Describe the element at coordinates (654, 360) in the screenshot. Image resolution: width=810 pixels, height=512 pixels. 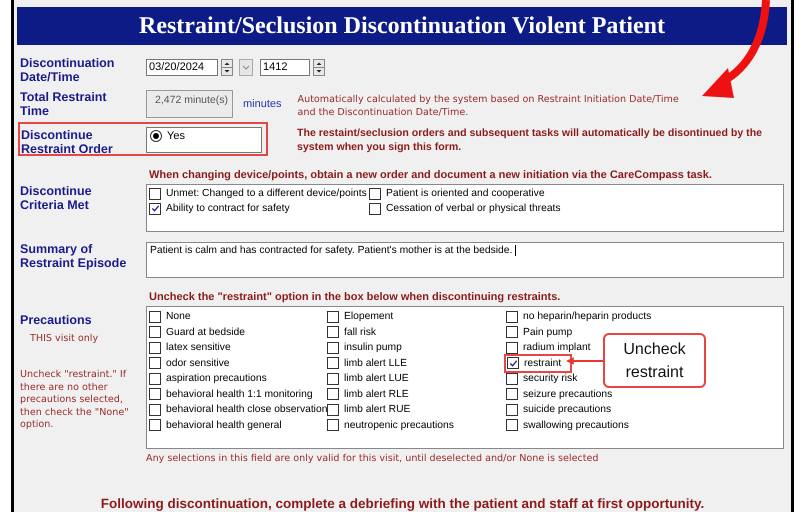
I see `callout-box: Uncheck restraint` at that location.